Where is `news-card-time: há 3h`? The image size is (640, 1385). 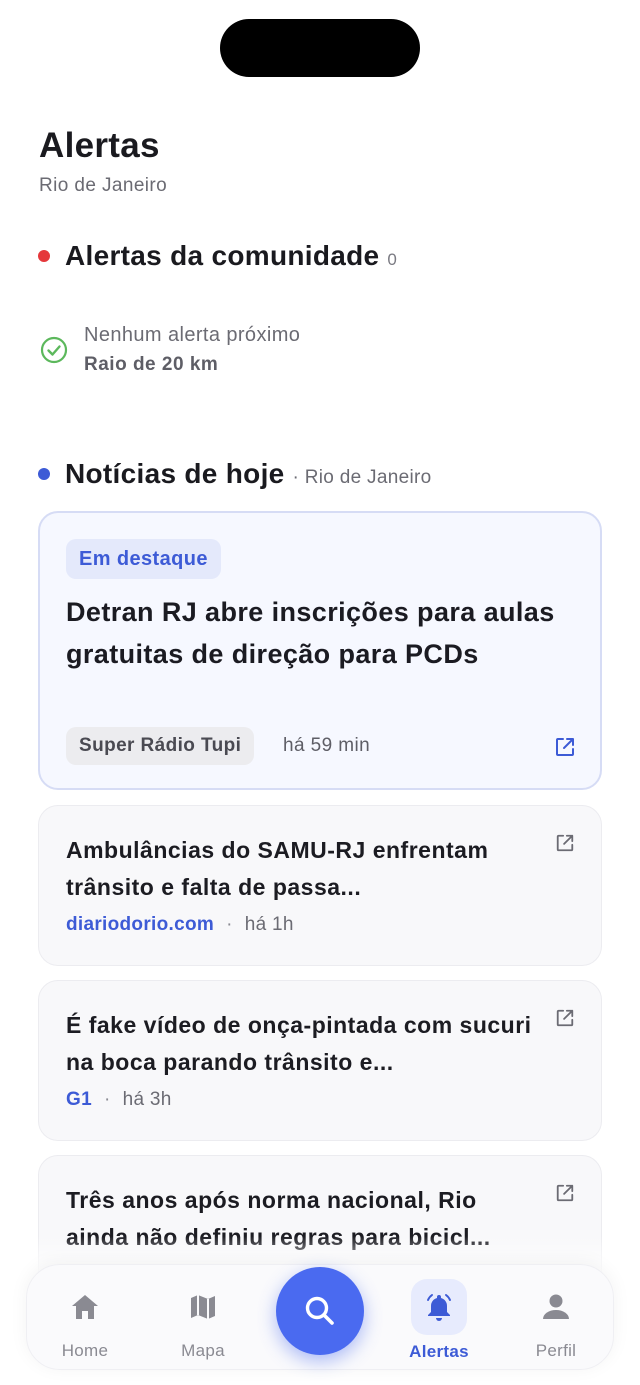
news-card-time: há 3h is located at coordinates (147, 1099).